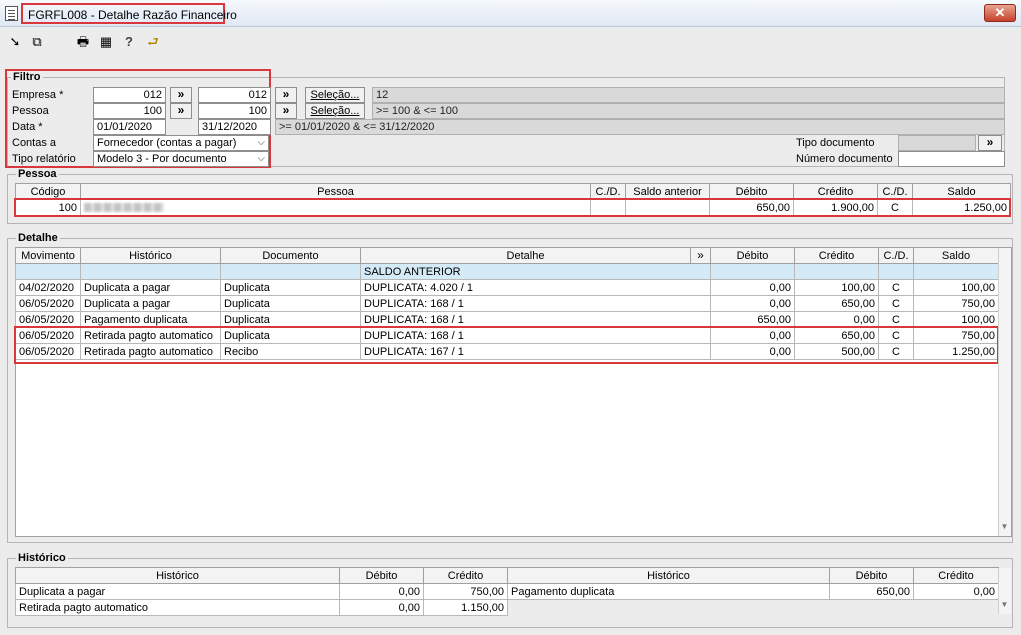  Describe the element at coordinates (48, 191) in the screenshot. I see `col-header-codigo: Código` at that location.